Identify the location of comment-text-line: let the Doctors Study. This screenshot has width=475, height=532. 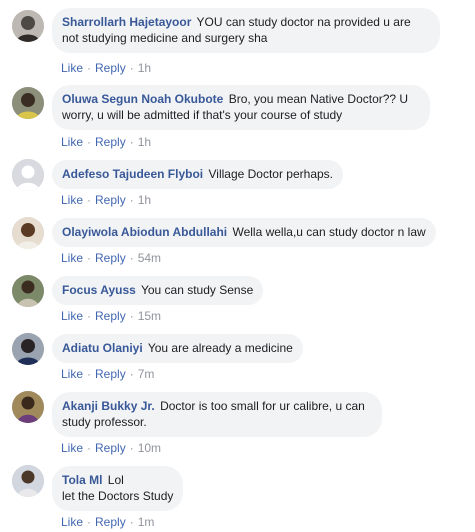
(118, 496).